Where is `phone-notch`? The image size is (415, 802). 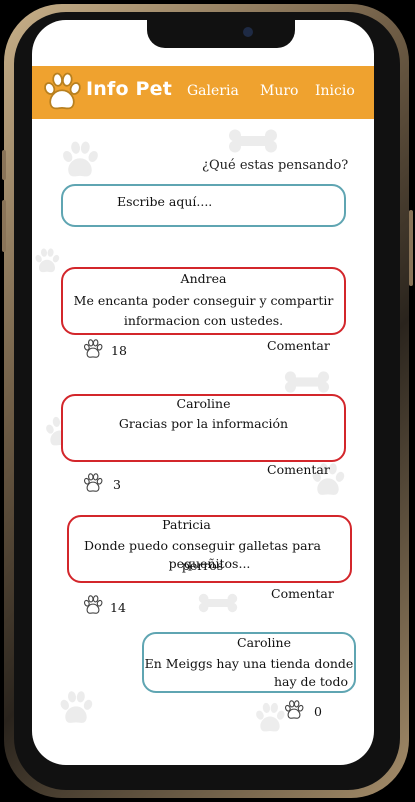
phone-notch is located at coordinates (221, 34).